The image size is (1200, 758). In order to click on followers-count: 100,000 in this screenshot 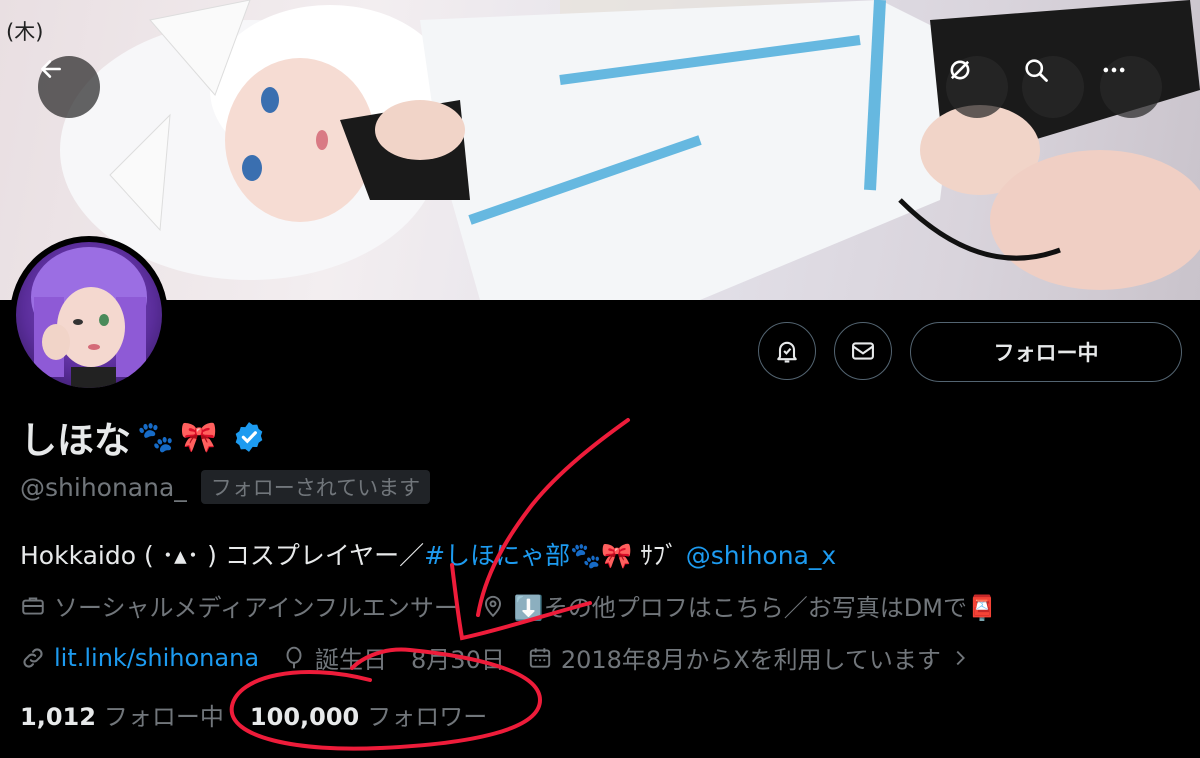, I will do `click(304, 717)`.